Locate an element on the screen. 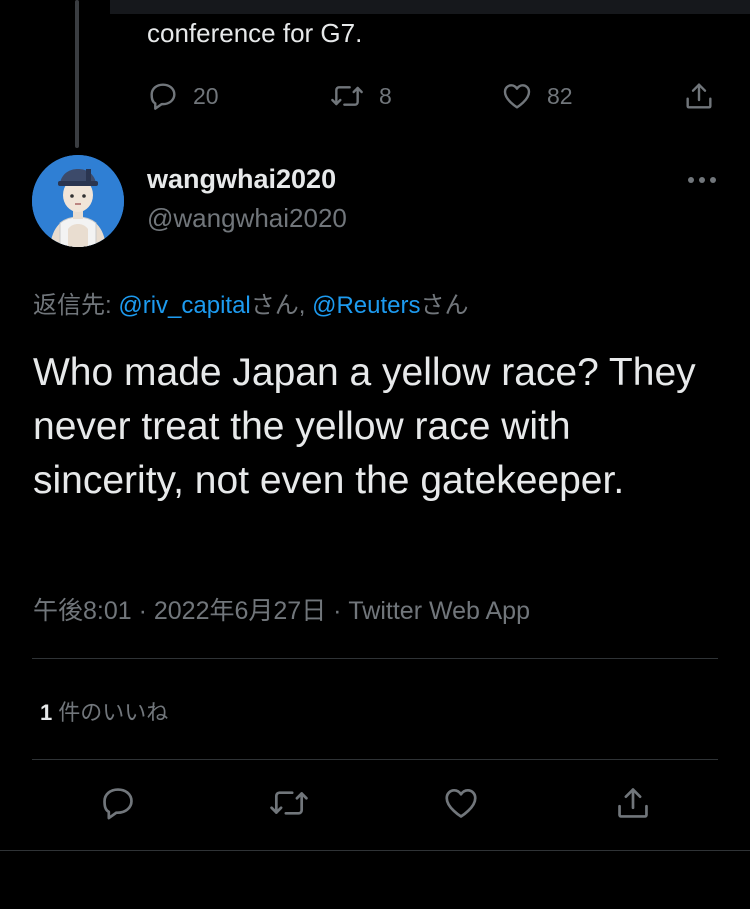  reply-to-line: 返信先: @riv_capitalさん, @Reutersさん is located at coordinates (251, 302).